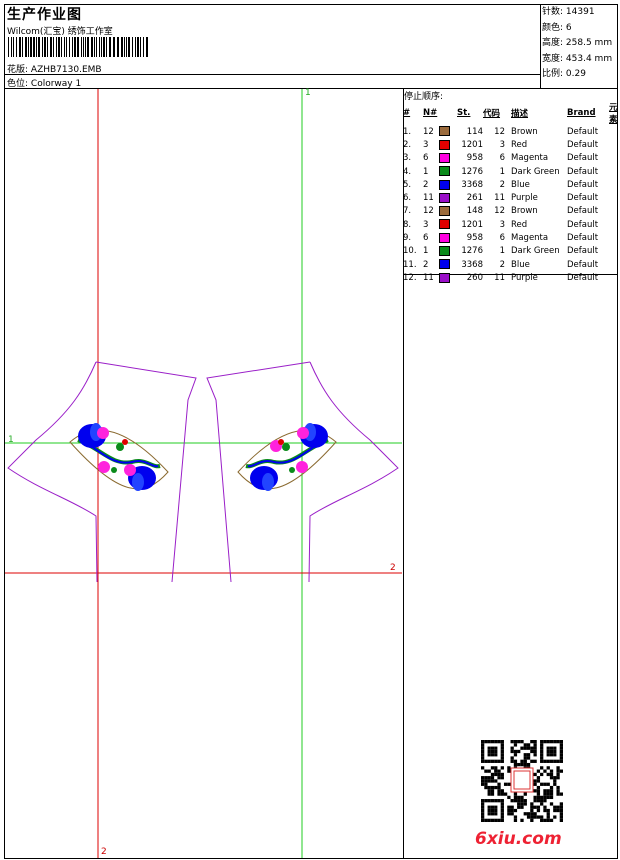 Image resolution: width=620 pixels, height=860 pixels. I want to click on guide-label-red-bottom: 2, so click(104, 852).